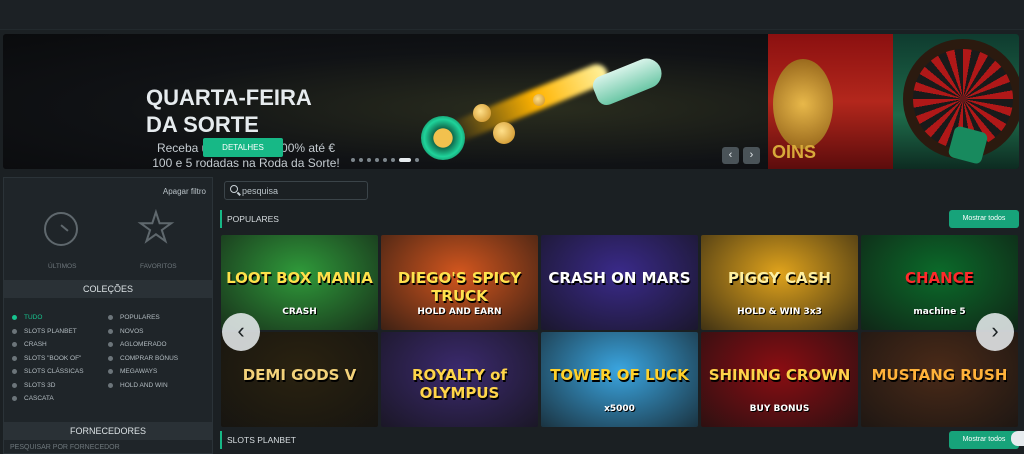  What do you see at coordinates (60, 344) in the screenshot?
I see `category-item: CRASH` at bounding box center [60, 344].